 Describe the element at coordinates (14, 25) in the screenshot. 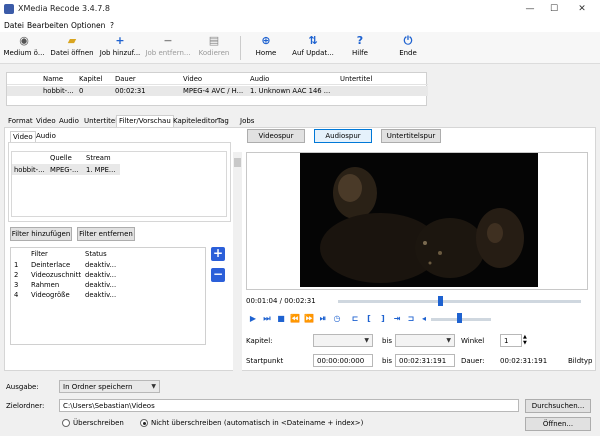

I see `menu-datei: Datei` at that location.